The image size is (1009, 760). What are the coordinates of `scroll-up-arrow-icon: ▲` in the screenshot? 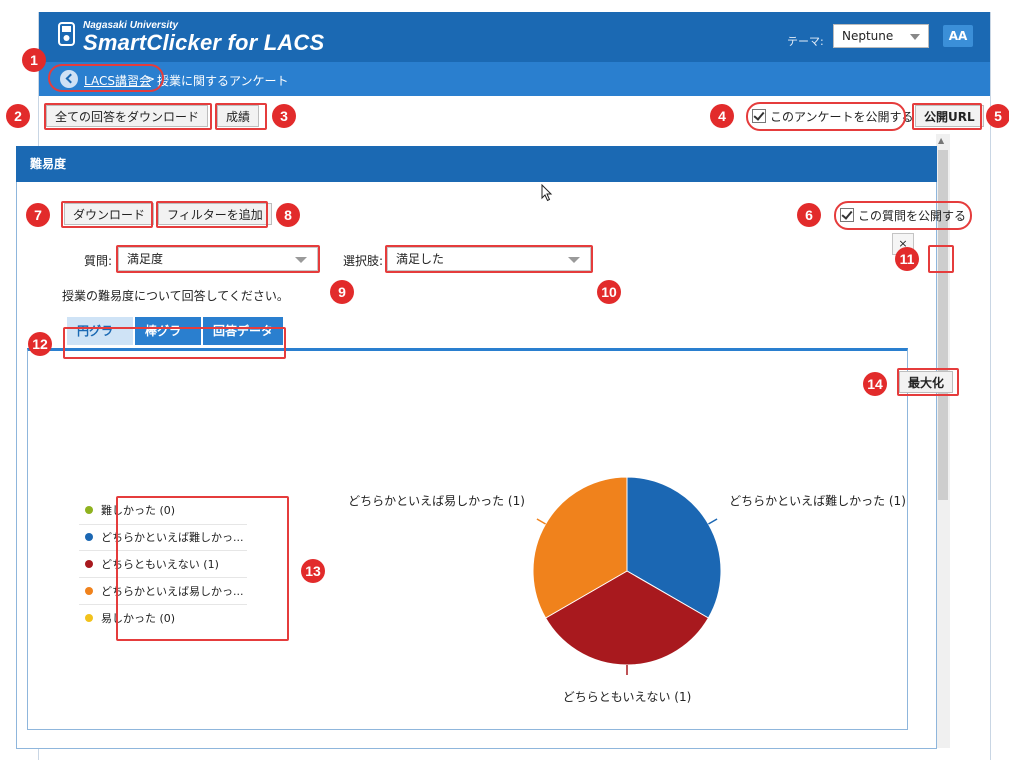 It's located at (941, 140).